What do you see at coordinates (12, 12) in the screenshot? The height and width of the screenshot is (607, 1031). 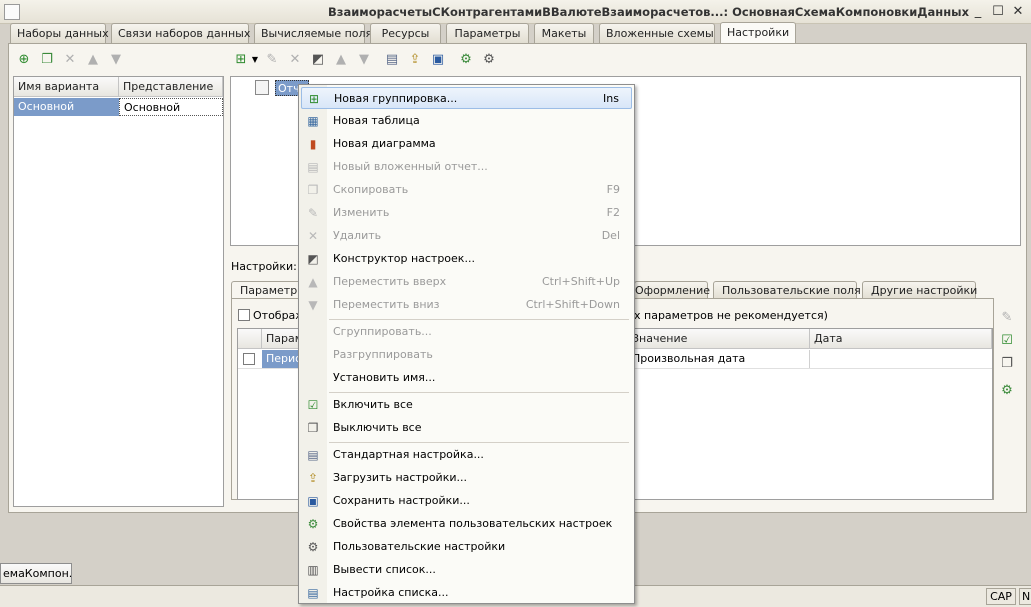 I see `window-icon` at bounding box center [12, 12].